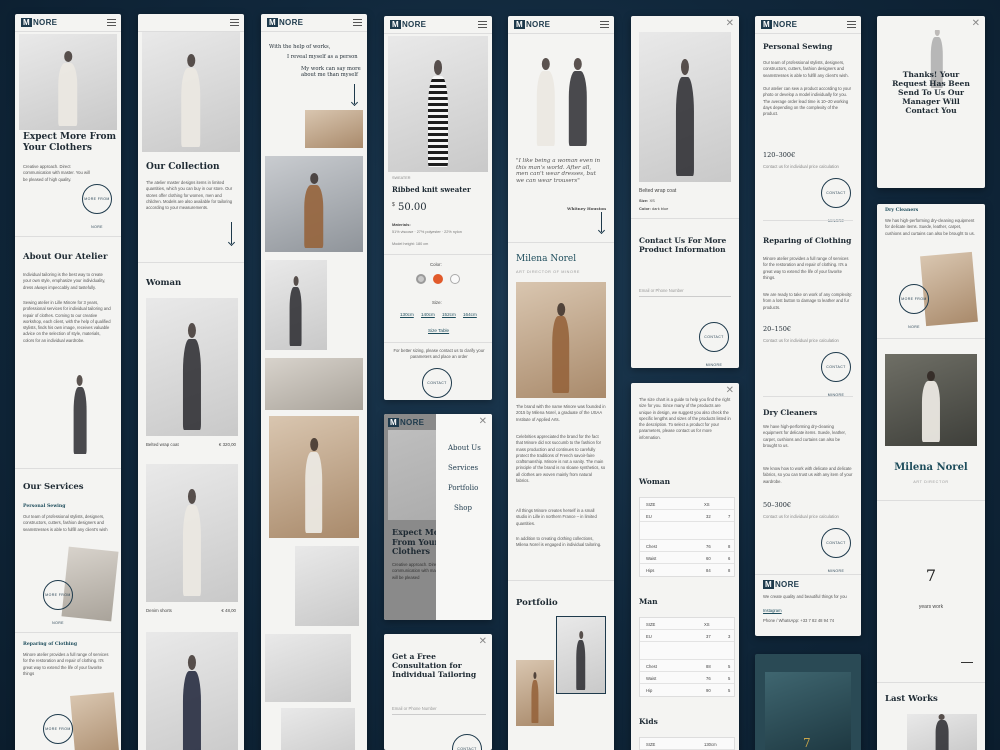  What do you see at coordinates (808, 702) in the screenshot?
I see `screen-dark-teaser: 7` at bounding box center [808, 702].